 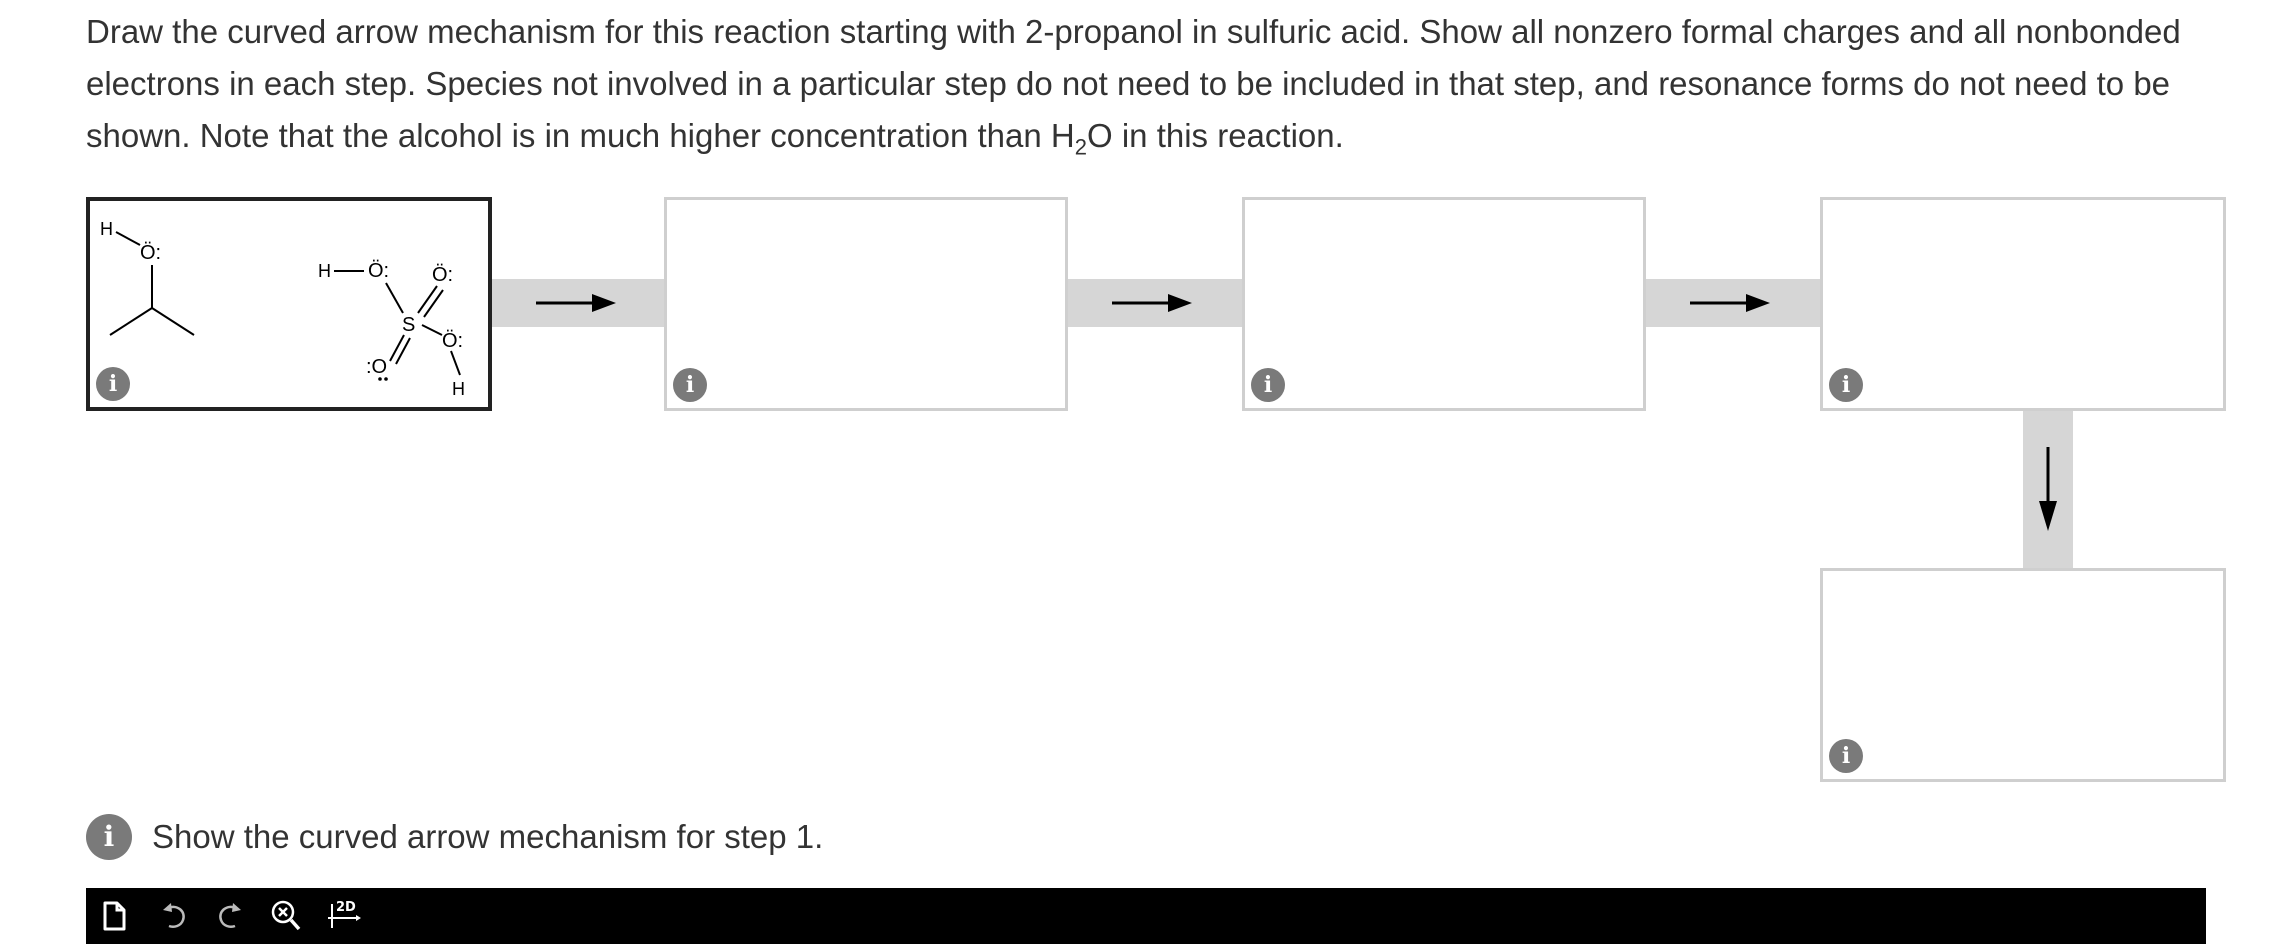 I want to click on step-3-info-icon: i, so click(x=1268, y=385).